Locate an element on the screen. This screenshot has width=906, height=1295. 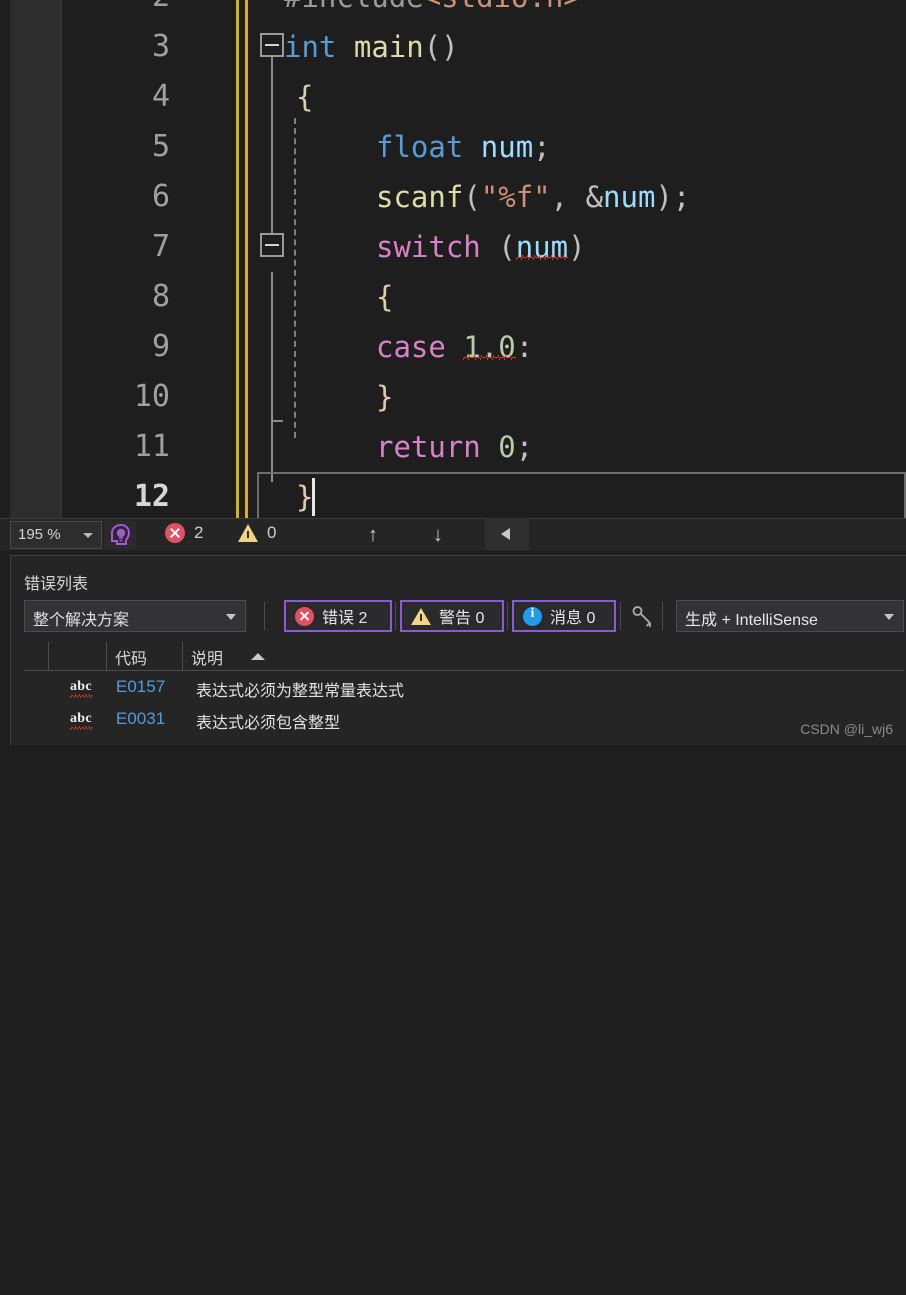
table-row: abc E0157 表达式必须为整型常量表达式 is located at coordinates (464, 688).